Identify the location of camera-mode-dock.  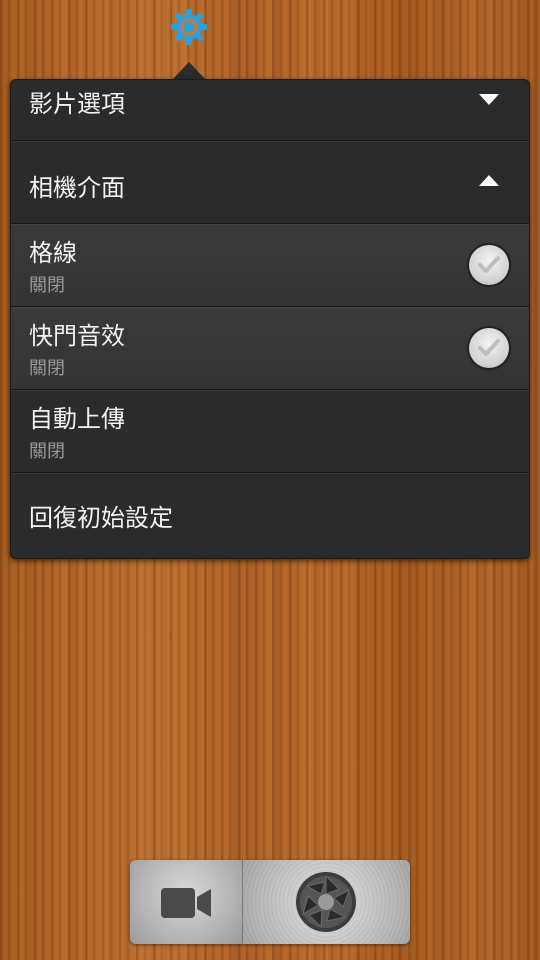
(270, 902).